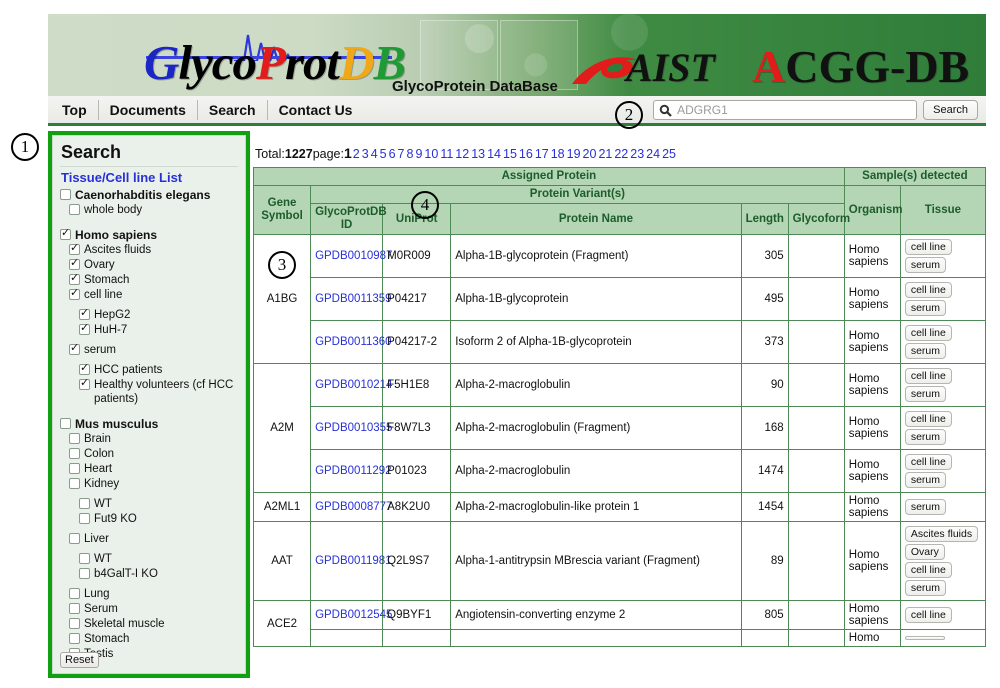 The height and width of the screenshot is (688, 1000). What do you see at coordinates (669, 154) in the screenshot?
I see `page-link-25: 25` at bounding box center [669, 154].